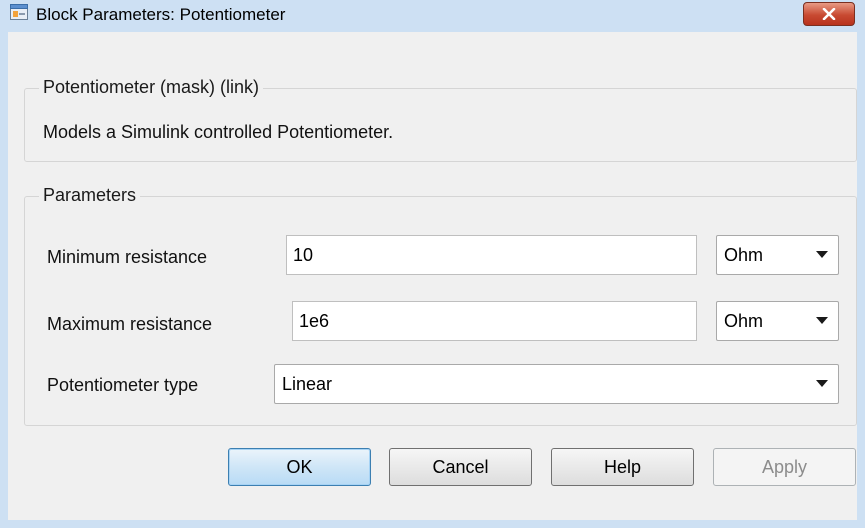  Describe the element at coordinates (777, 255) in the screenshot. I see `min-resistance-unit-select: Ohm` at that location.